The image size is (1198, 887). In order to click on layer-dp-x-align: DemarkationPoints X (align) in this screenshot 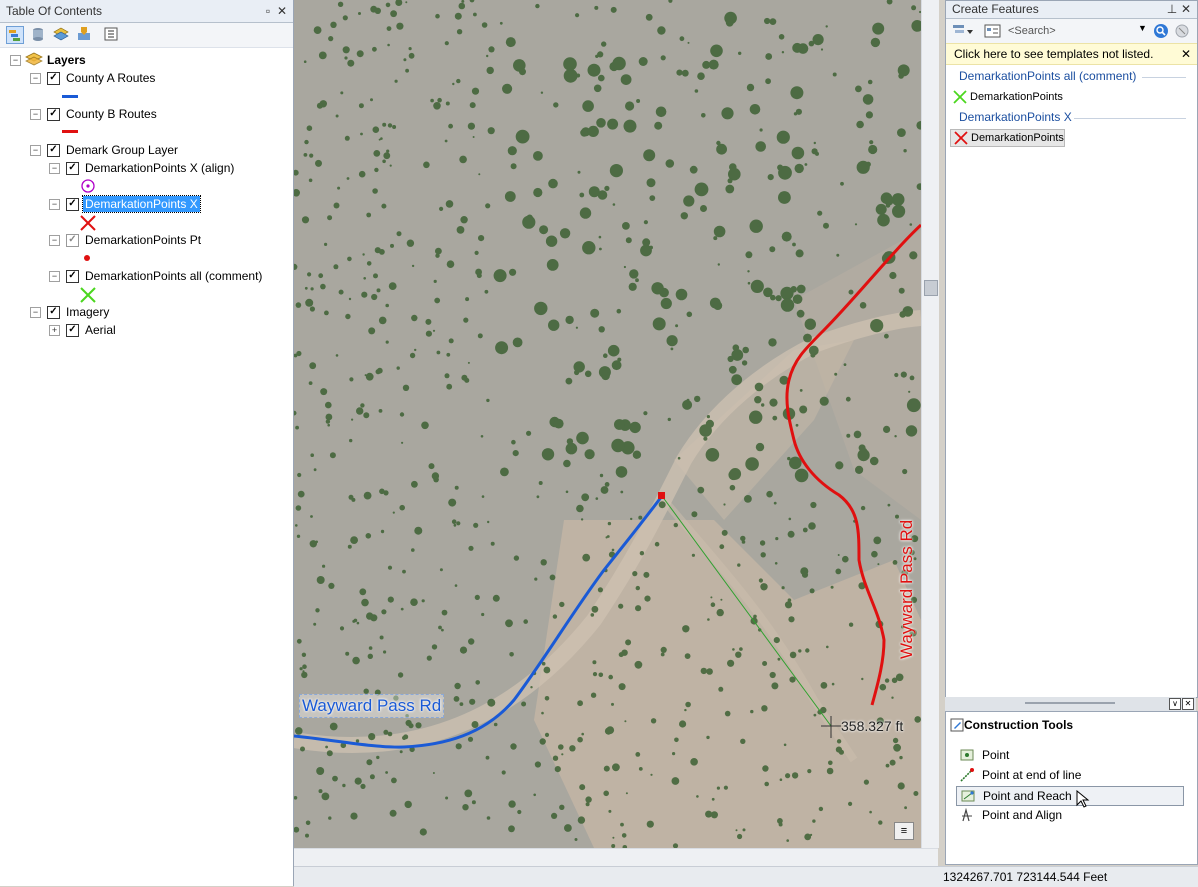, I will do `click(159, 168)`.